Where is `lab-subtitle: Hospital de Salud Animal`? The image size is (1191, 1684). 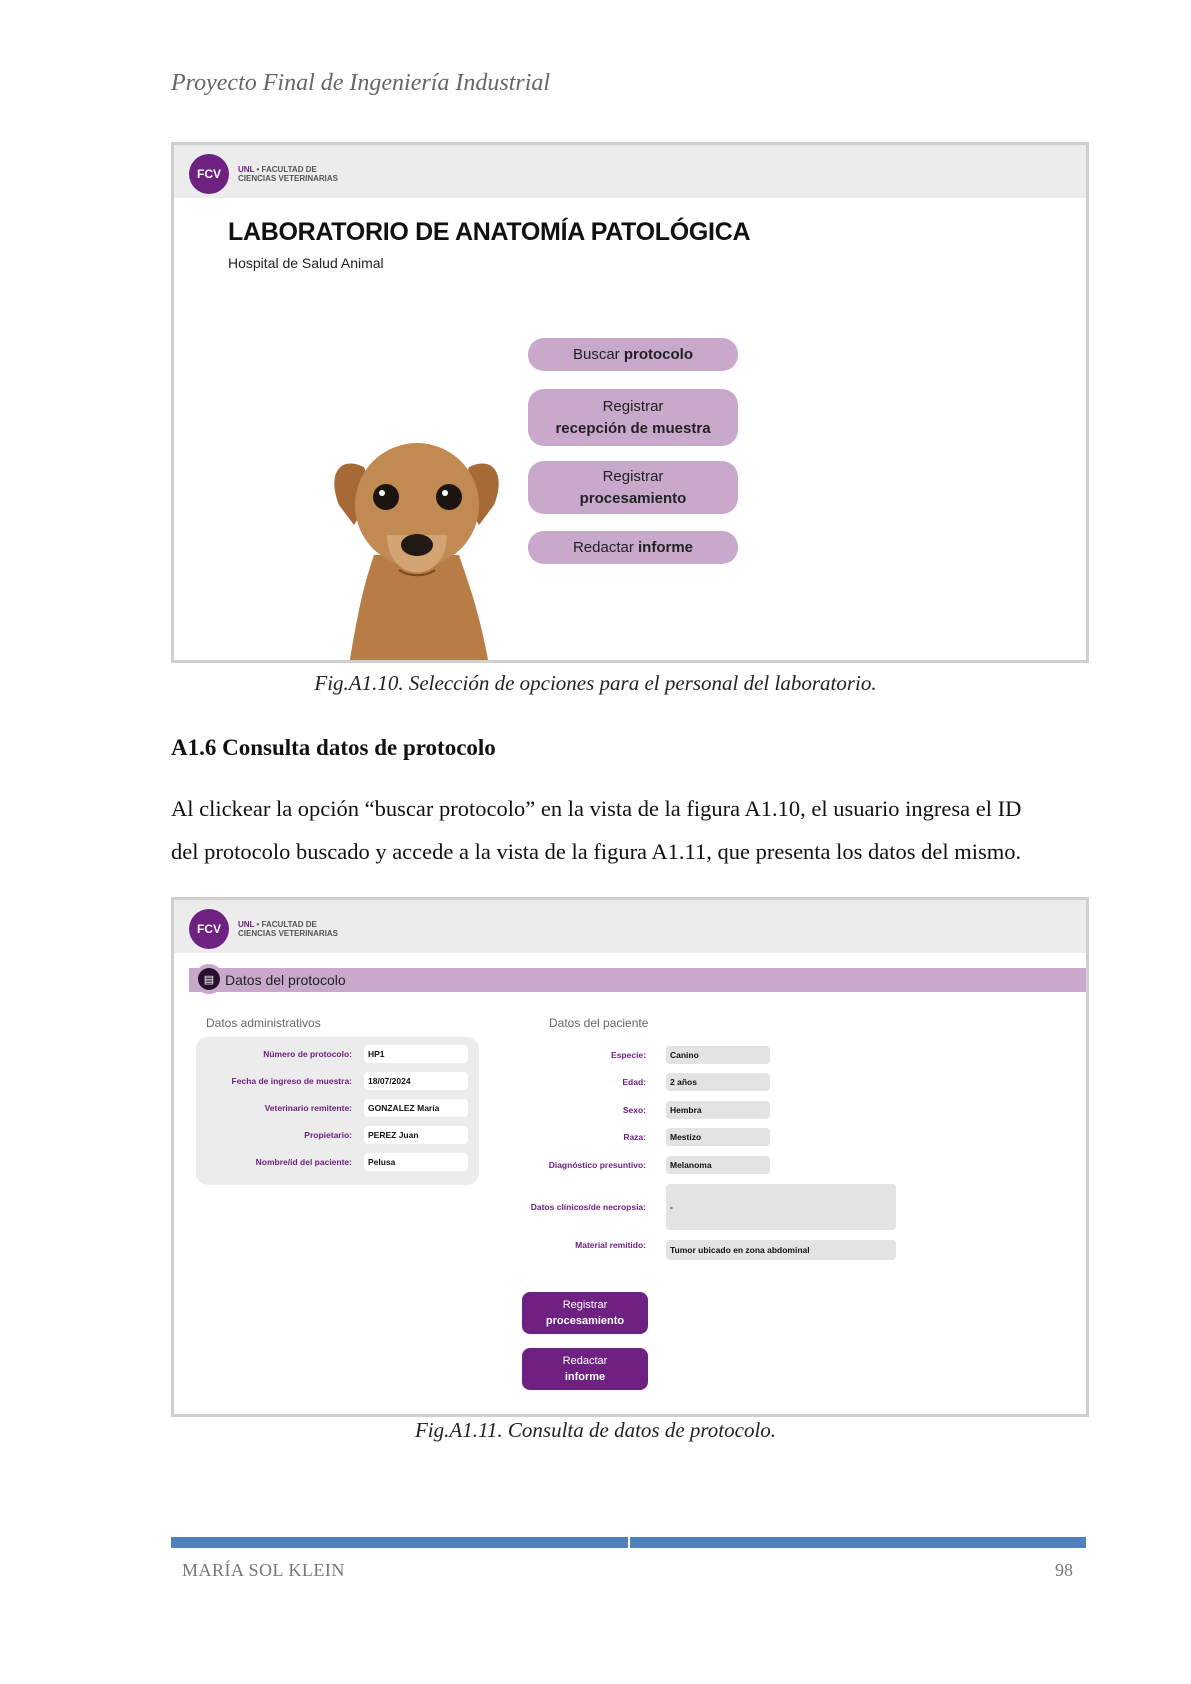 lab-subtitle: Hospital de Salud Animal is located at coordinates (306, 263).